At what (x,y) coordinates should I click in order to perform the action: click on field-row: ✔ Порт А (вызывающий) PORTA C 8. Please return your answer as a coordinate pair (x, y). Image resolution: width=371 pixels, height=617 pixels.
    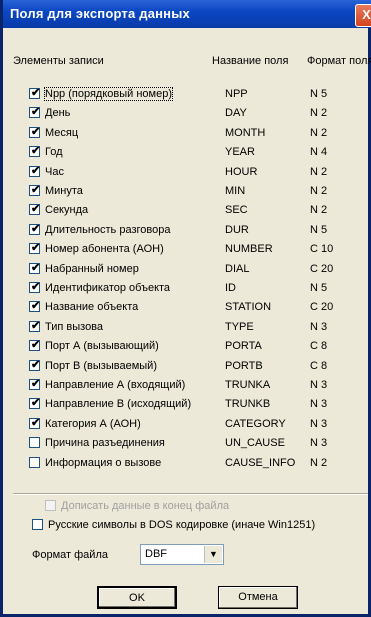
    Looking at the image, I should click on (200, 346).